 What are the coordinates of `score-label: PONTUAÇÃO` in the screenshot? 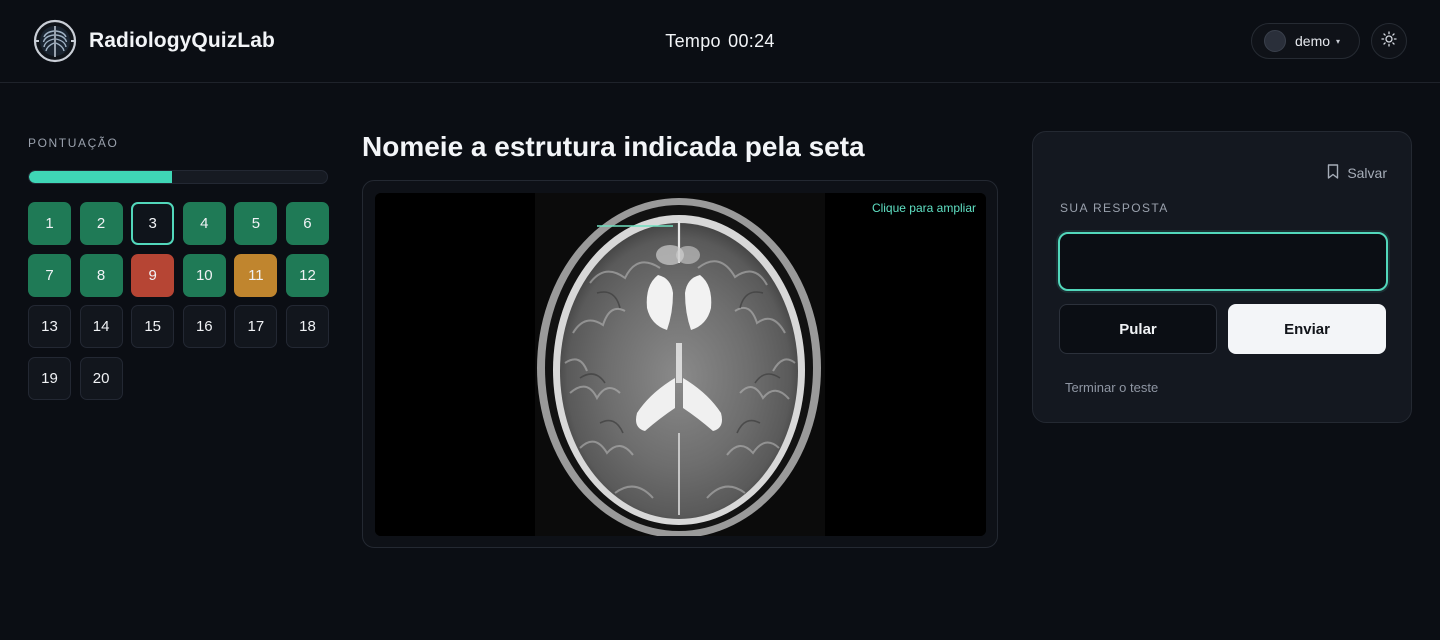 It's located at (73, 143).